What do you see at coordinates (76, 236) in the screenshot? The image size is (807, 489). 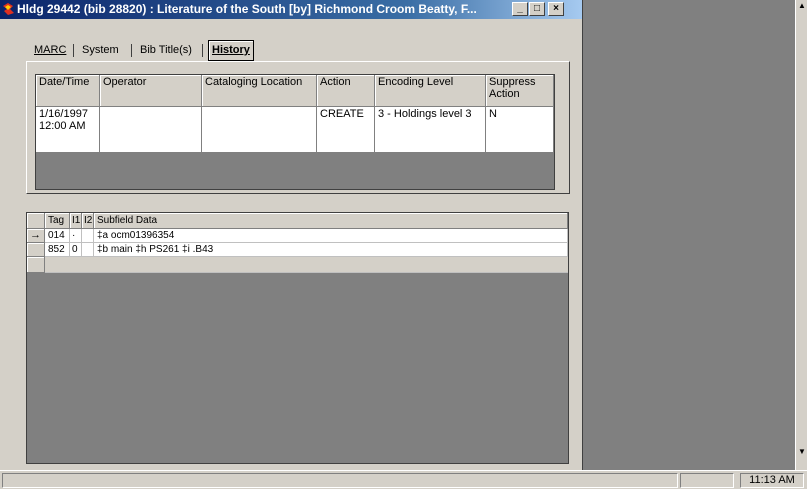 I see `marc-i1-cell: ·` at bounding box center [76, 236].